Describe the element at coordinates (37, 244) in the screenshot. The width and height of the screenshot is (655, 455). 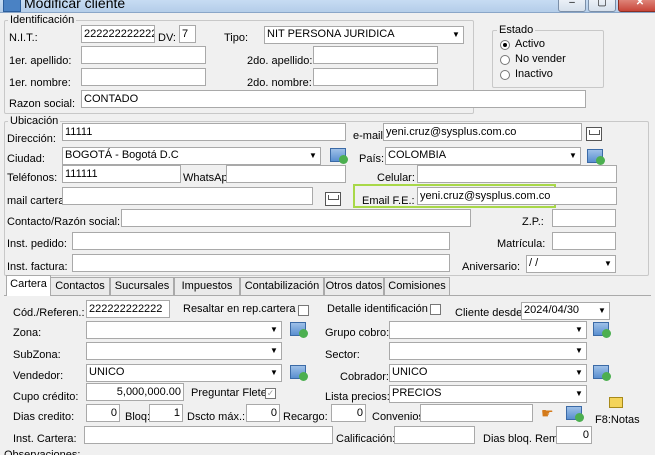
I see `inst-pedido-label: Inst. pedido:` at that location.